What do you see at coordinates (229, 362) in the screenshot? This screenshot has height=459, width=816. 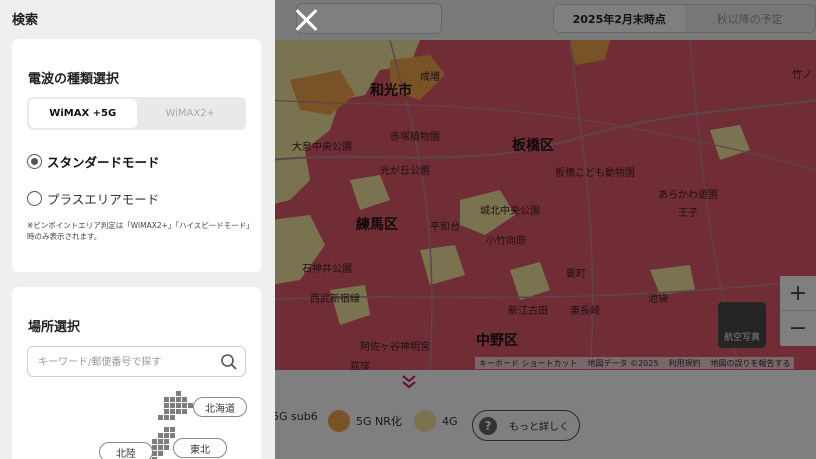 I see `search-icon` at bounding box center [229, 362].